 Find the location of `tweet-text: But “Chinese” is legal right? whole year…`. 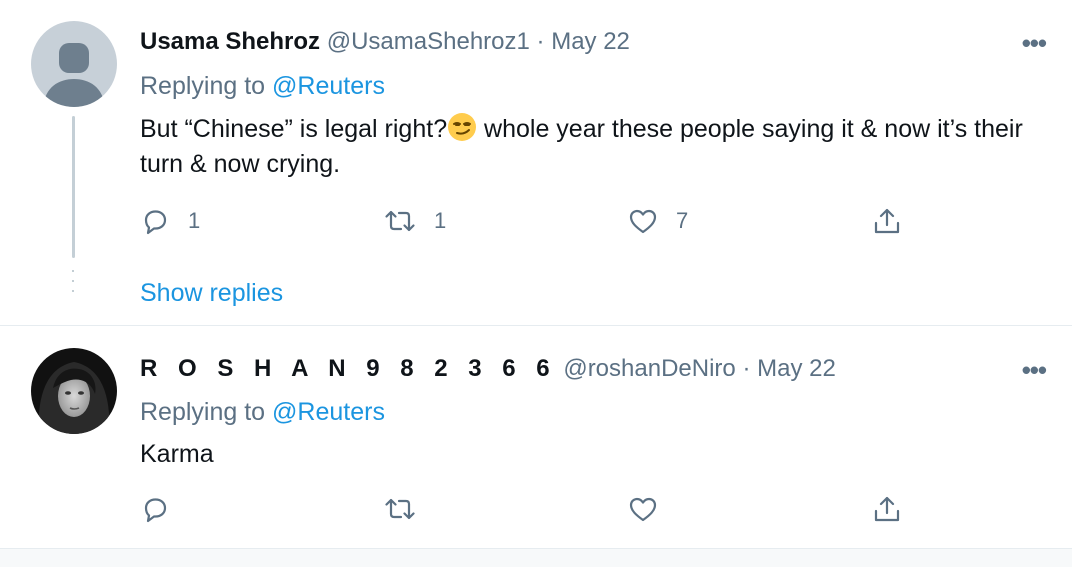

tweet-text: But “Chinese” is legal right? whole year… is located at coordinates (595, 147).